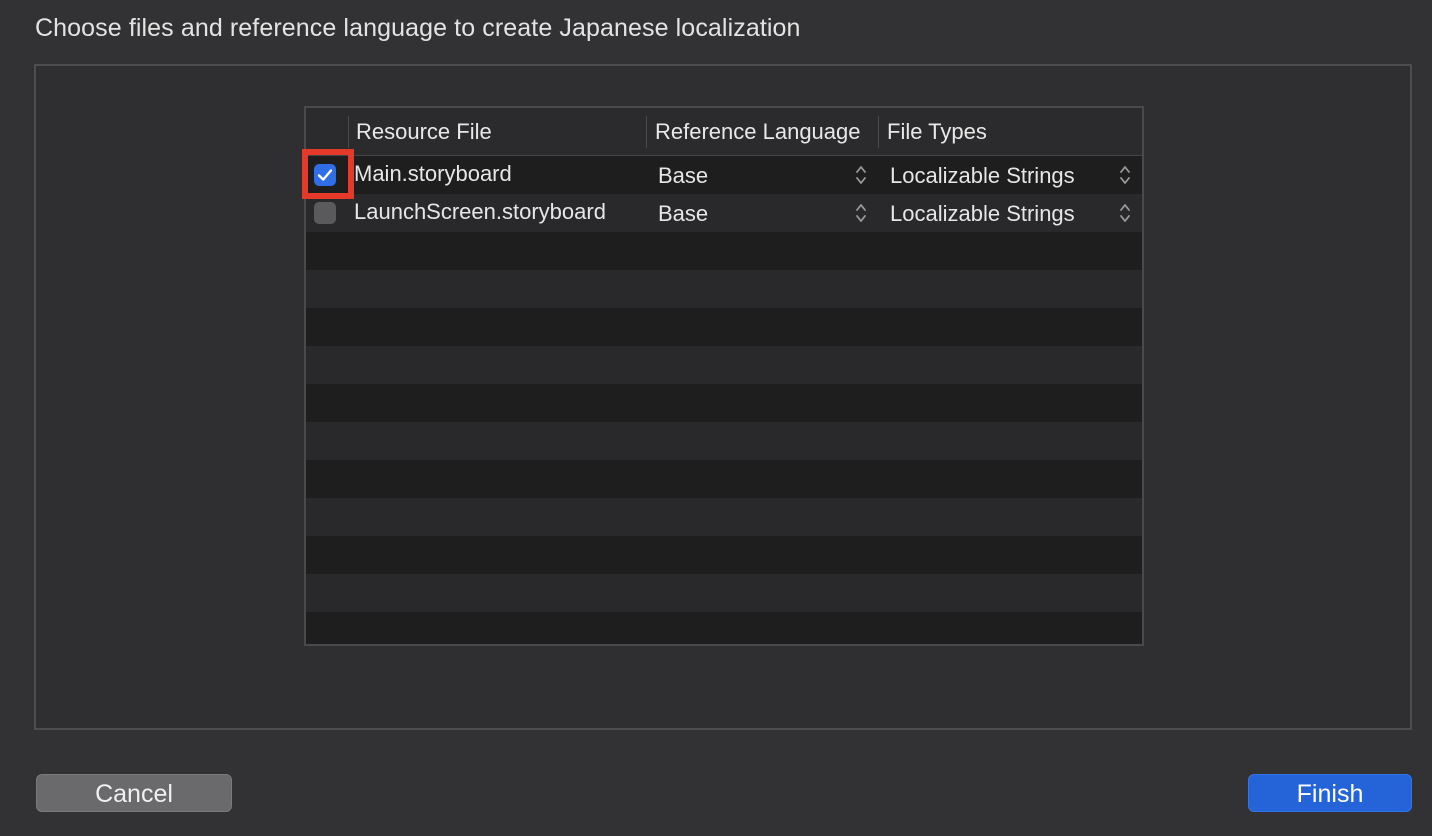 The width and height of the screenshot is (1432, 836). I want to click on column-header-file-types: File Types, so click(1010, 131).